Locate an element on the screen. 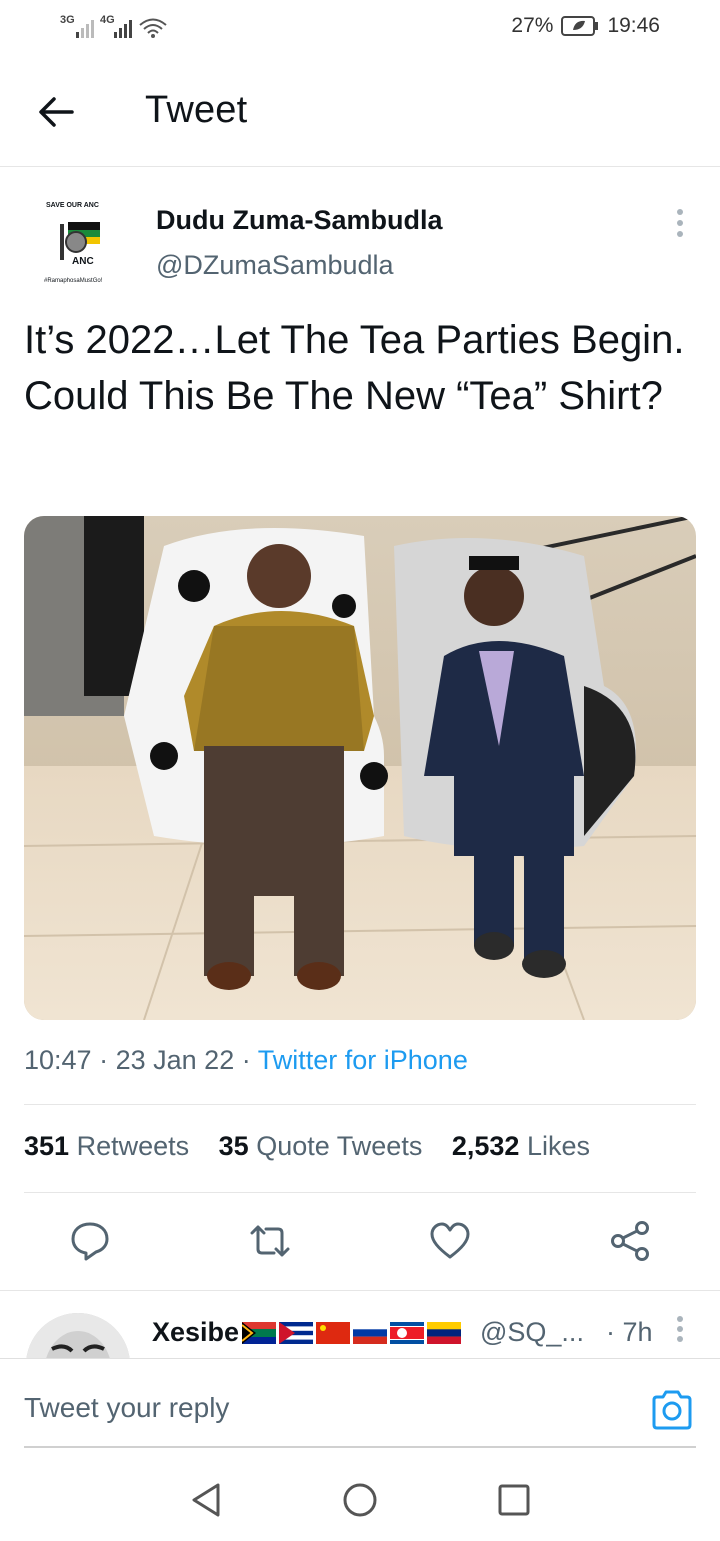 This screenshot has width=720, height=1541. status-right: 27% 19:46 is located at coordinates (585, 26).